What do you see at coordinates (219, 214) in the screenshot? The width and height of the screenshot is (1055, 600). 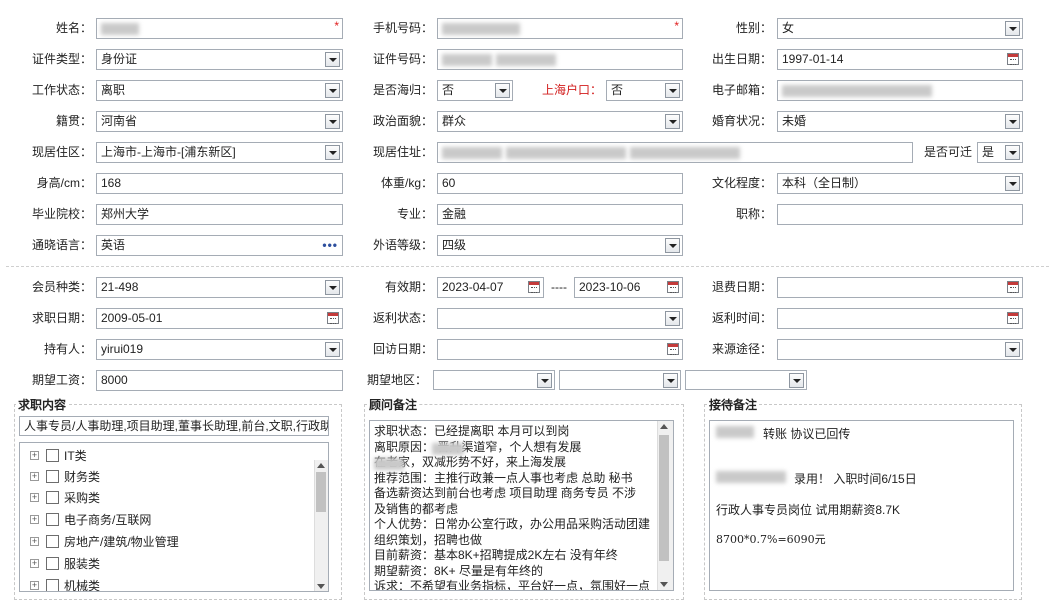 I see `school-field: 郑州大学` at bounding box center [219, 214].